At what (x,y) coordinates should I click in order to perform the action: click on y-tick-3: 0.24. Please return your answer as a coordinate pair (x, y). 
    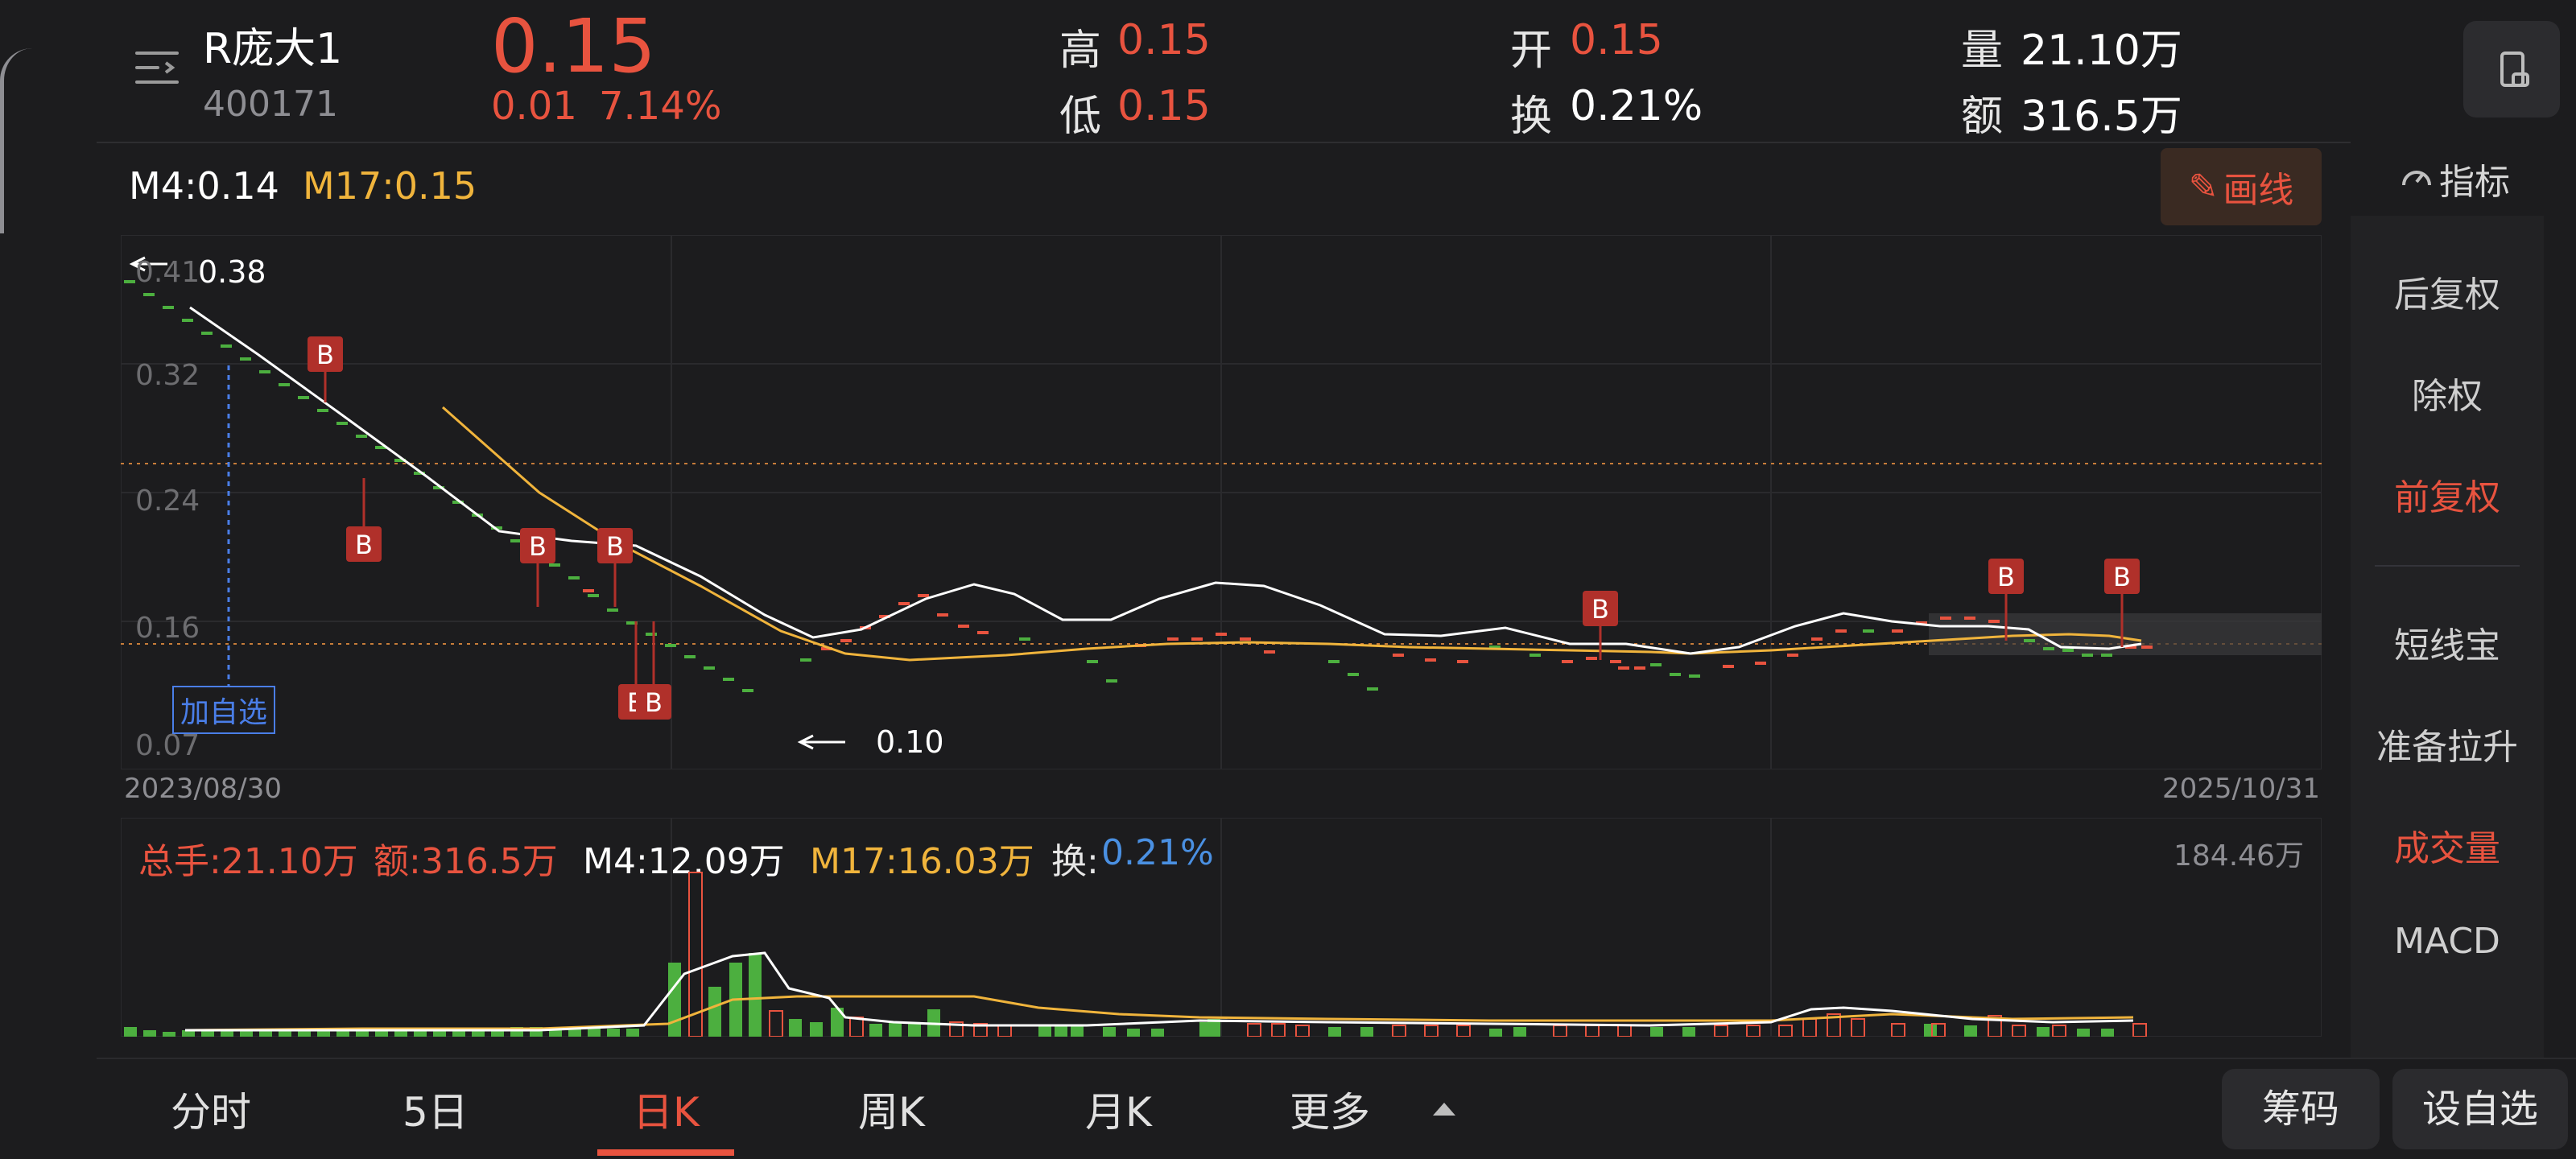
    Looking at the image, I should click on (167, 502).